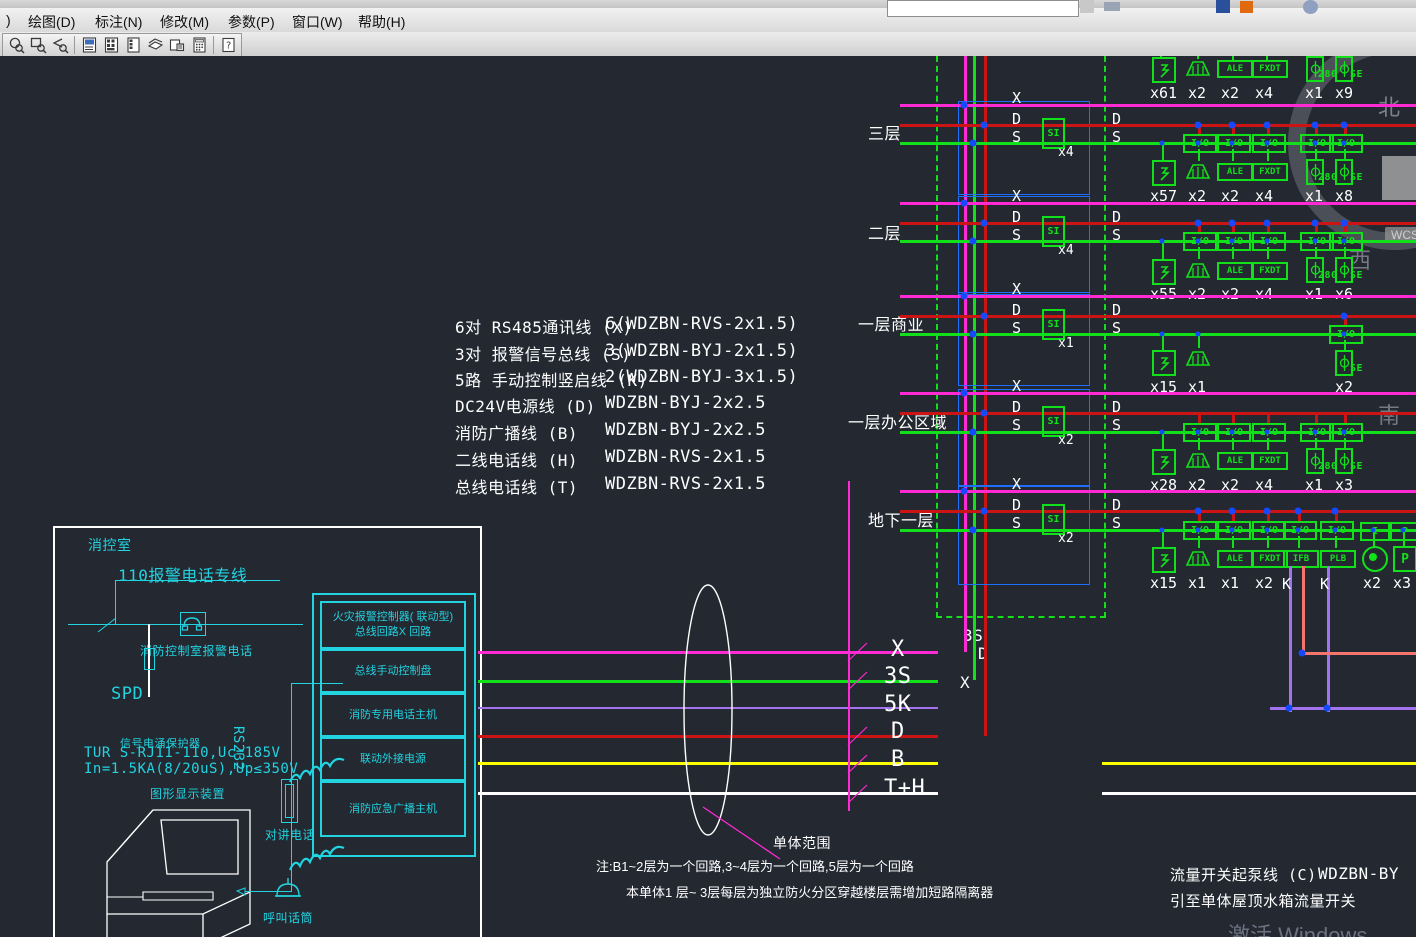  What do you see at coordinates (686, 403) in the screenshot?
I see `legend-spec-3: WDZBN-BYJ-2x2.5` at bounding box center [686, 403].